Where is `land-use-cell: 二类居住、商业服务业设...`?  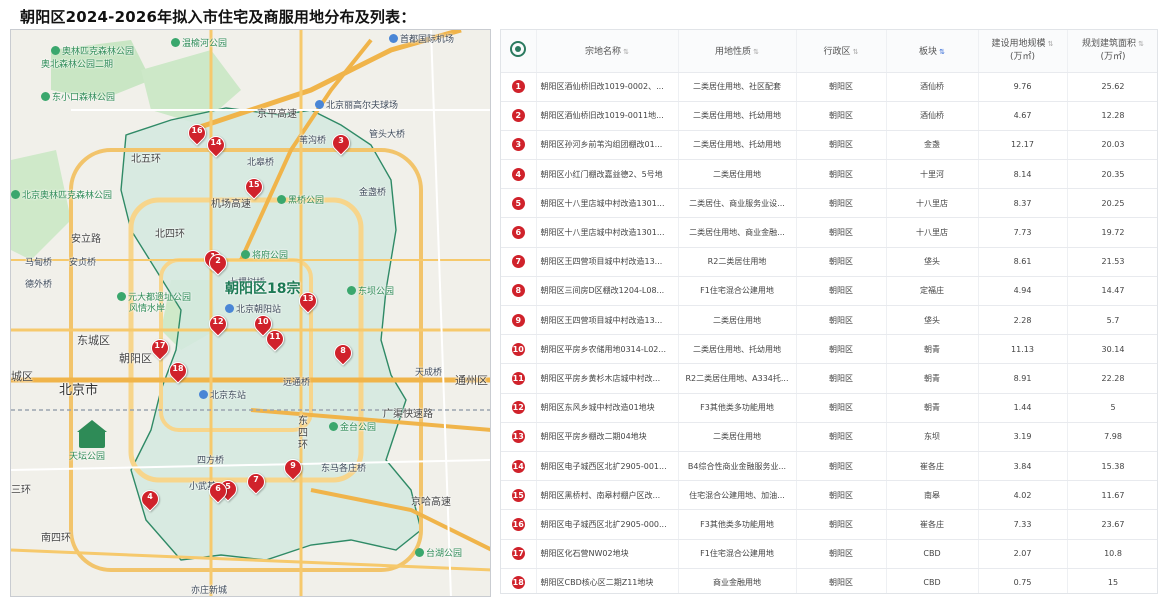 land-use-cell: 二类居住、商业服务业设... is located at coordinates (737, 203).